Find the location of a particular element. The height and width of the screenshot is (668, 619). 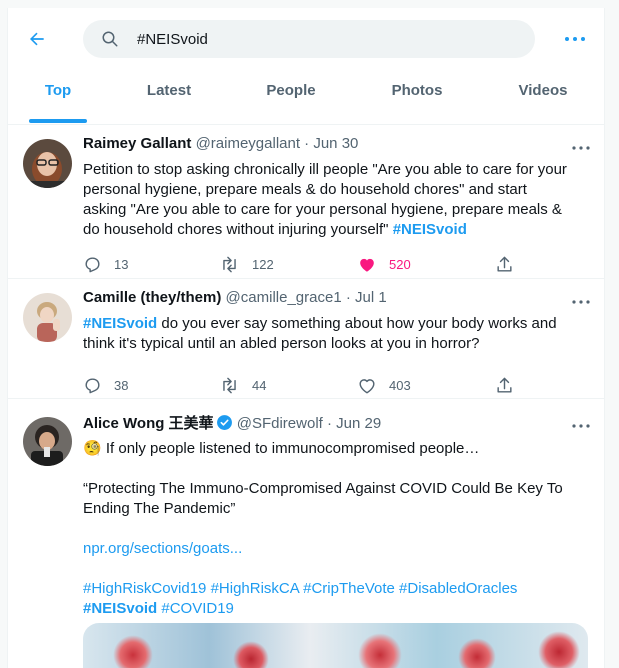

retweet-button: 122 is located at coordinates (246, 264).